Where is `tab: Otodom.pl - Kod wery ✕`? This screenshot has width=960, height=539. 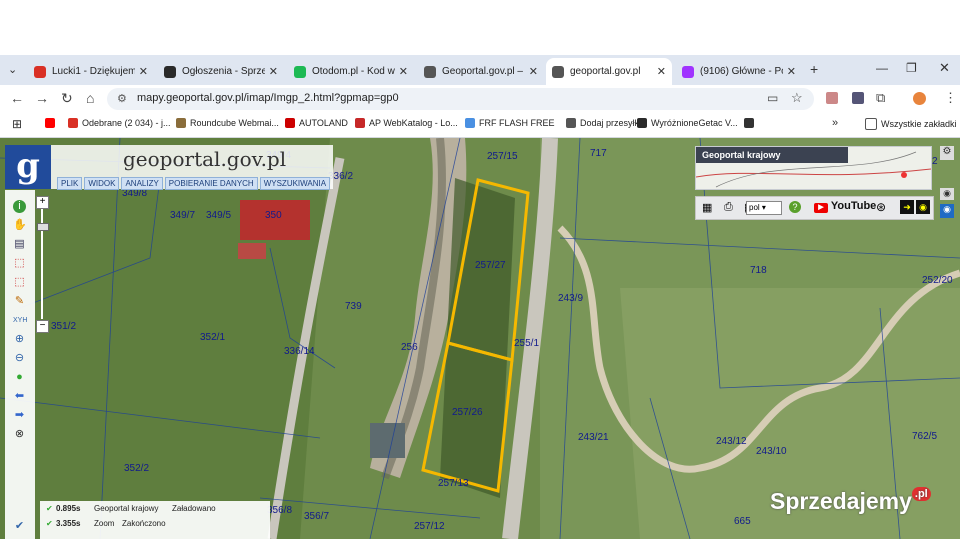
tab: Otodom.pl - Kod wery ✕ is located at coordinates (351, 71).